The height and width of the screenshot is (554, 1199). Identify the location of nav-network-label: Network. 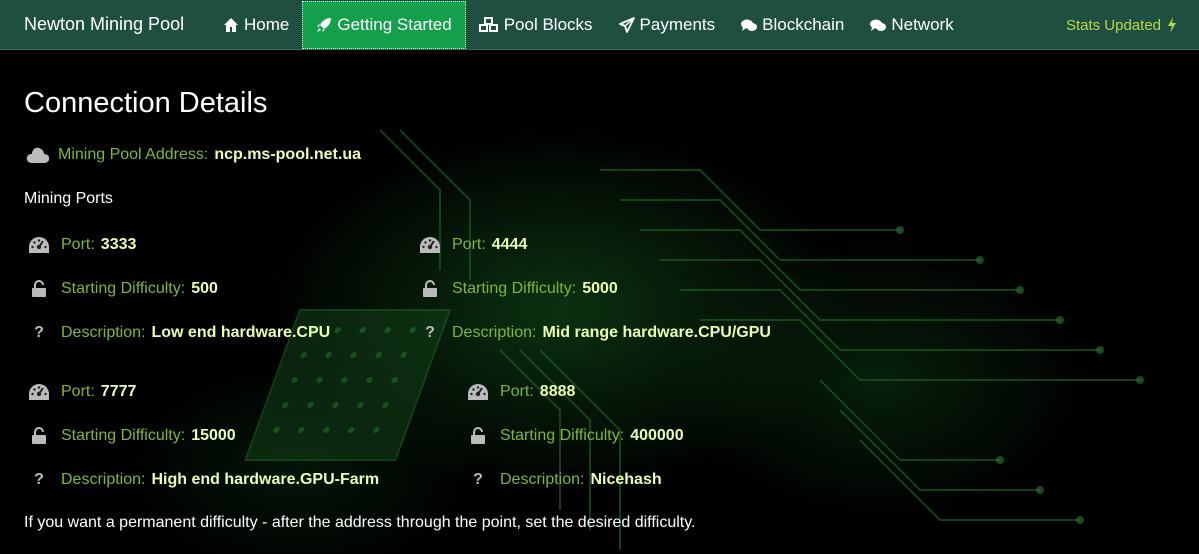
(922, 24).